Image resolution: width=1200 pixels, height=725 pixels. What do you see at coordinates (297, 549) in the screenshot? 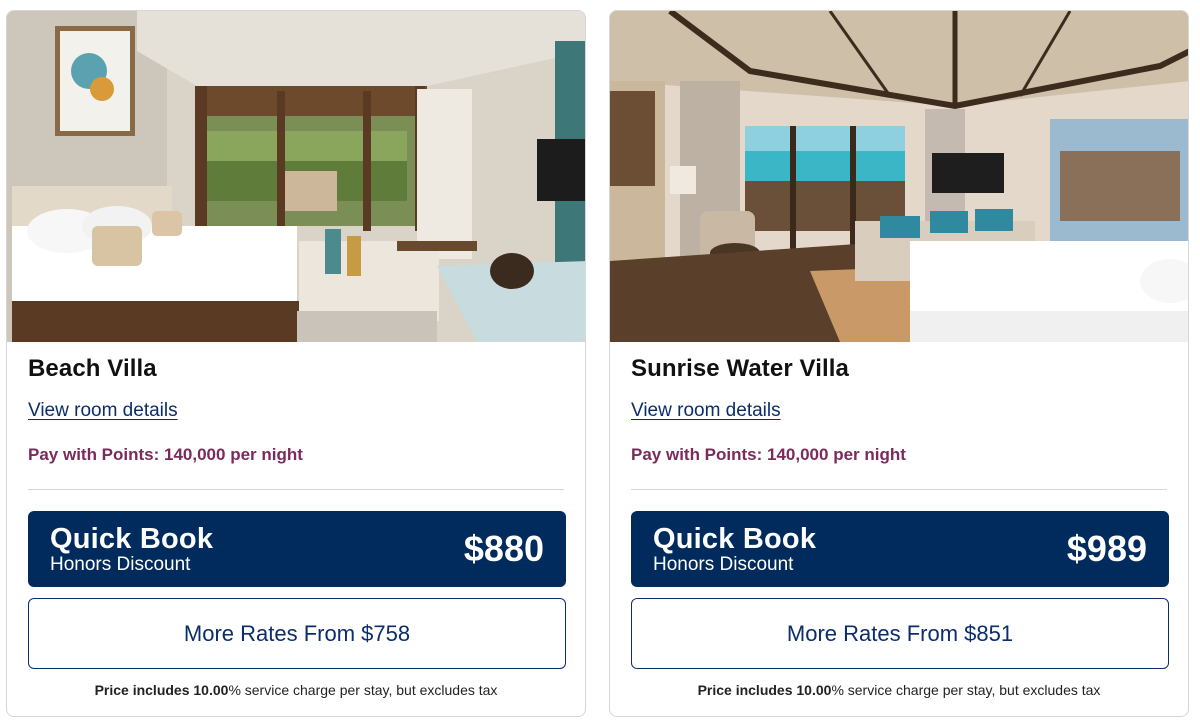
I see `quick-book-button: Quick Book Honors Discount $880` at bounding box center [297, 549].